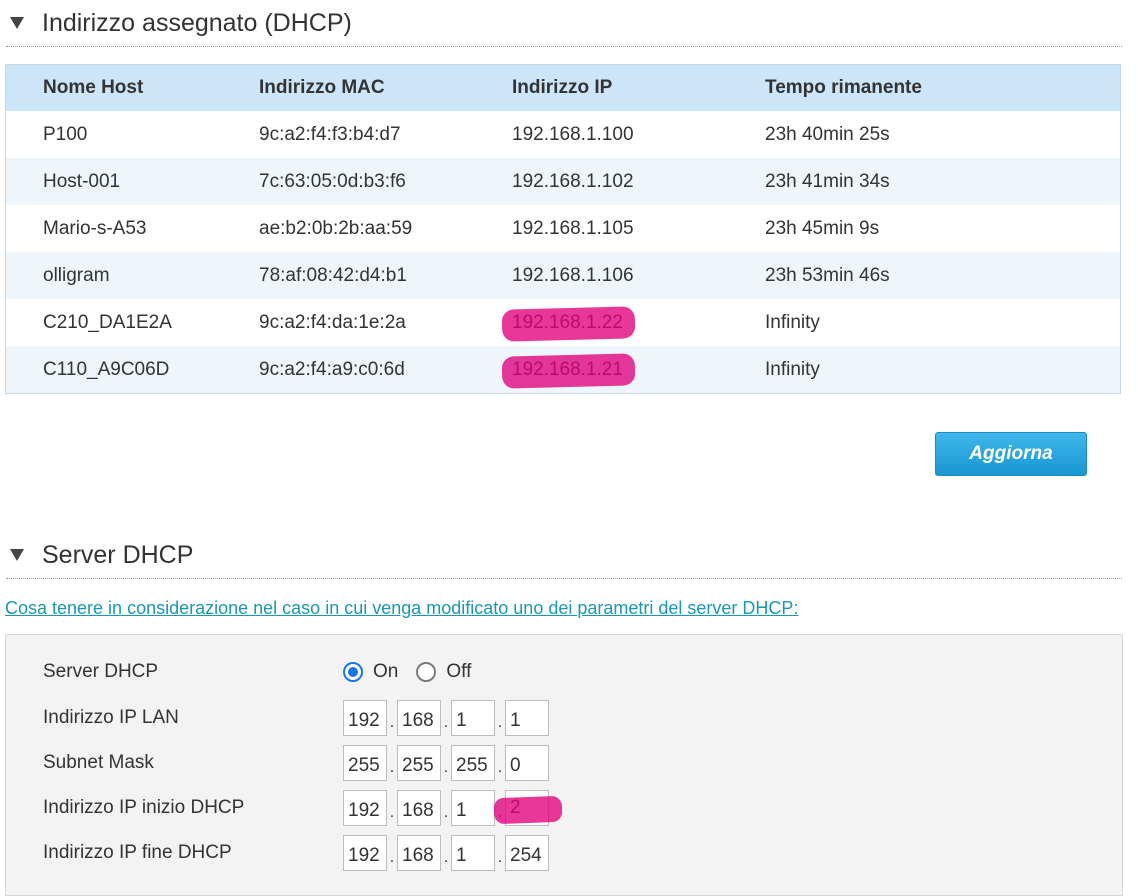 The height and width of the screenshot is (896, 1138). Describe the element at coordinates (296, 808) in the screenshot. I see `dhcp-start-row: Indirizzo IP inizio DHCP . . . 2` at that location.